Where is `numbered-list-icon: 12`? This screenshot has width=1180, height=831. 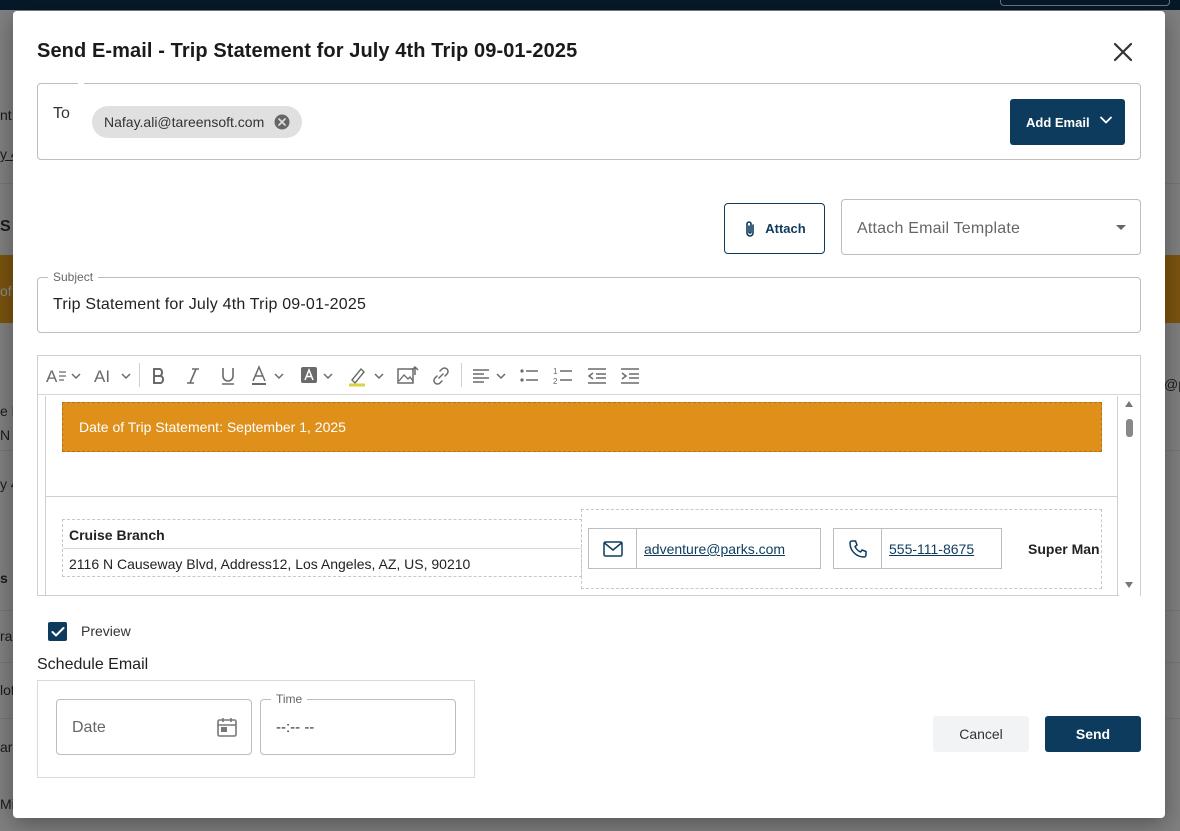
numbered-list-icon: 12 is located at coordinates (563, 376).